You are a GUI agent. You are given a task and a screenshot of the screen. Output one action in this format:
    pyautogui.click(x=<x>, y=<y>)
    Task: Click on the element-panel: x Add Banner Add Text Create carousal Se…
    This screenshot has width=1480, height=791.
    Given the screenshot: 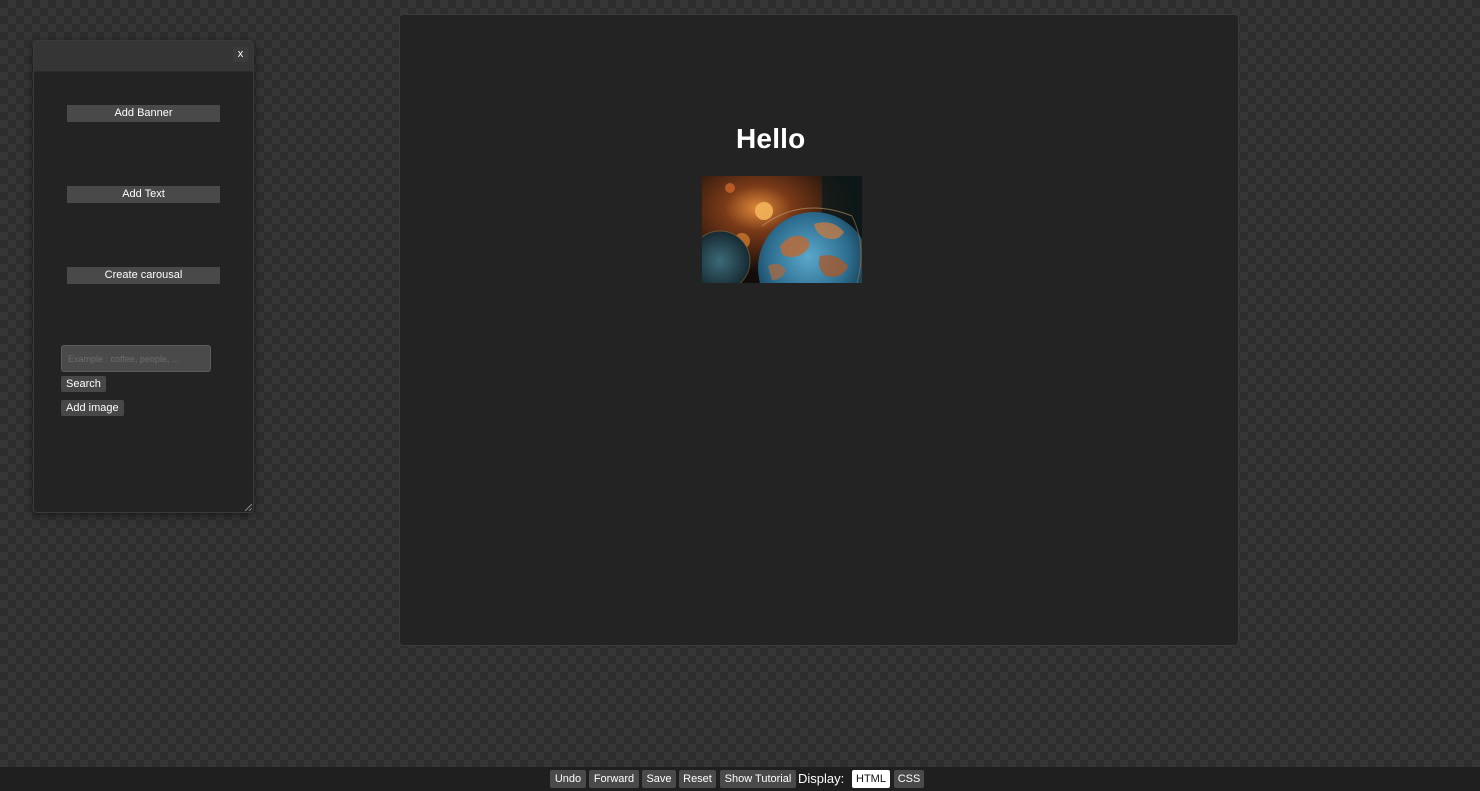 What is the action you would take?
    pyautogui.click(x=143, y=276)
    